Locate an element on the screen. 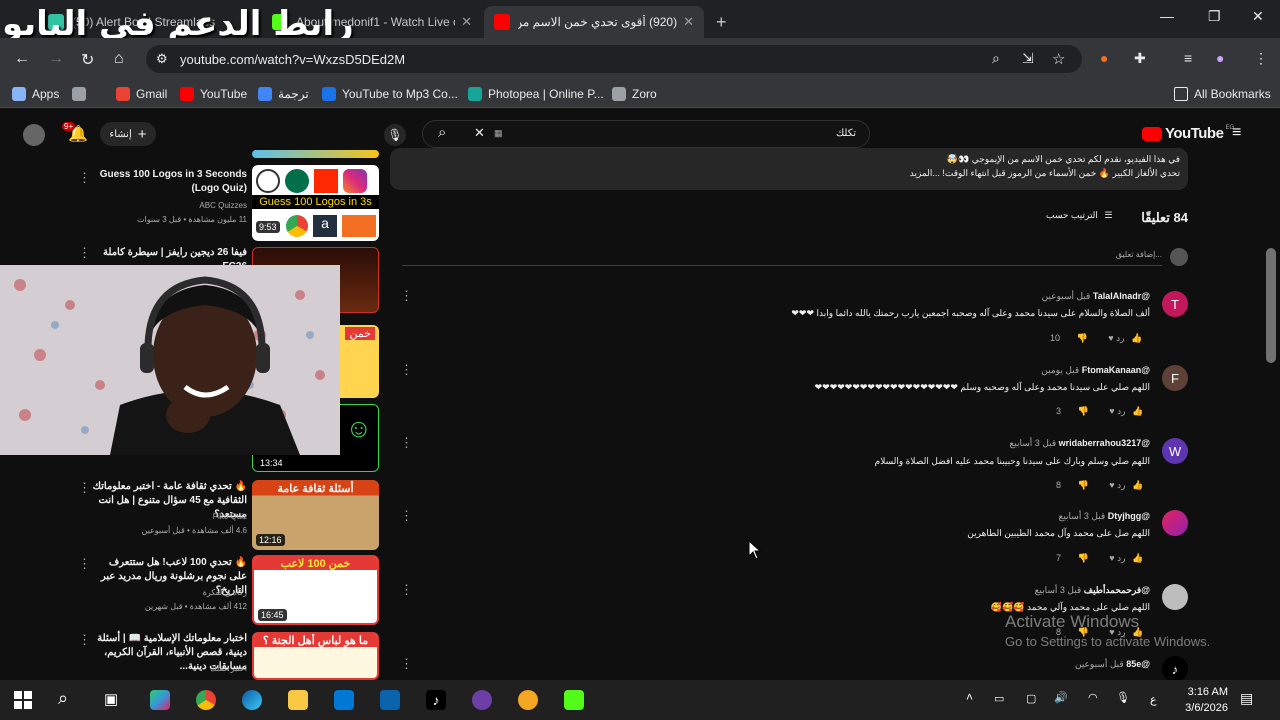 The width and height of the screenshot is (1280, 720). avatar: F is located at coordinates (1175, 378).